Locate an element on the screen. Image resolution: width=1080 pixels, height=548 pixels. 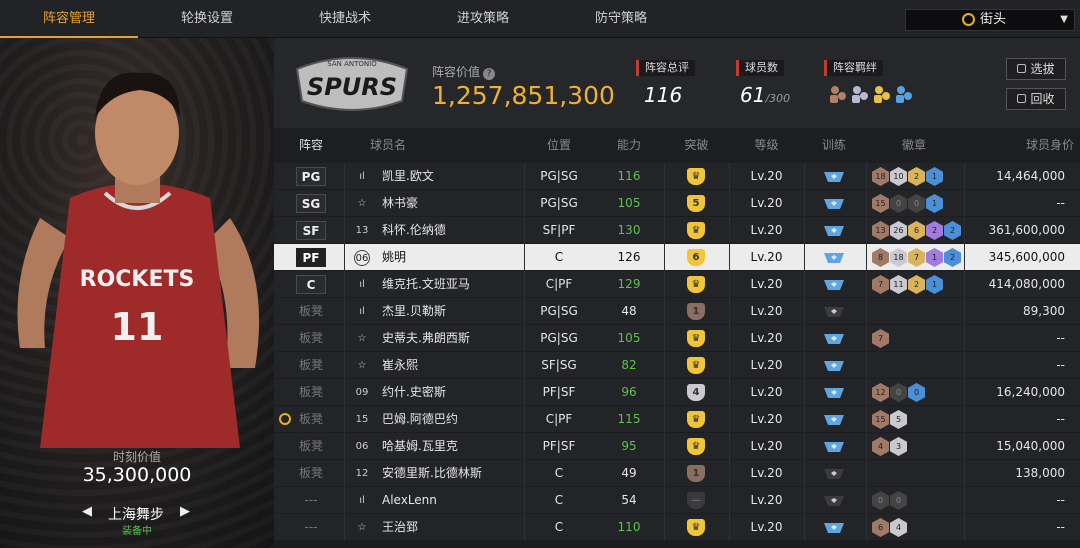
table-row: PF 06 姚明 C 126 6 Lv.20 8 18 7 1 2 345,600,000 is located at coordinates (677, 257).